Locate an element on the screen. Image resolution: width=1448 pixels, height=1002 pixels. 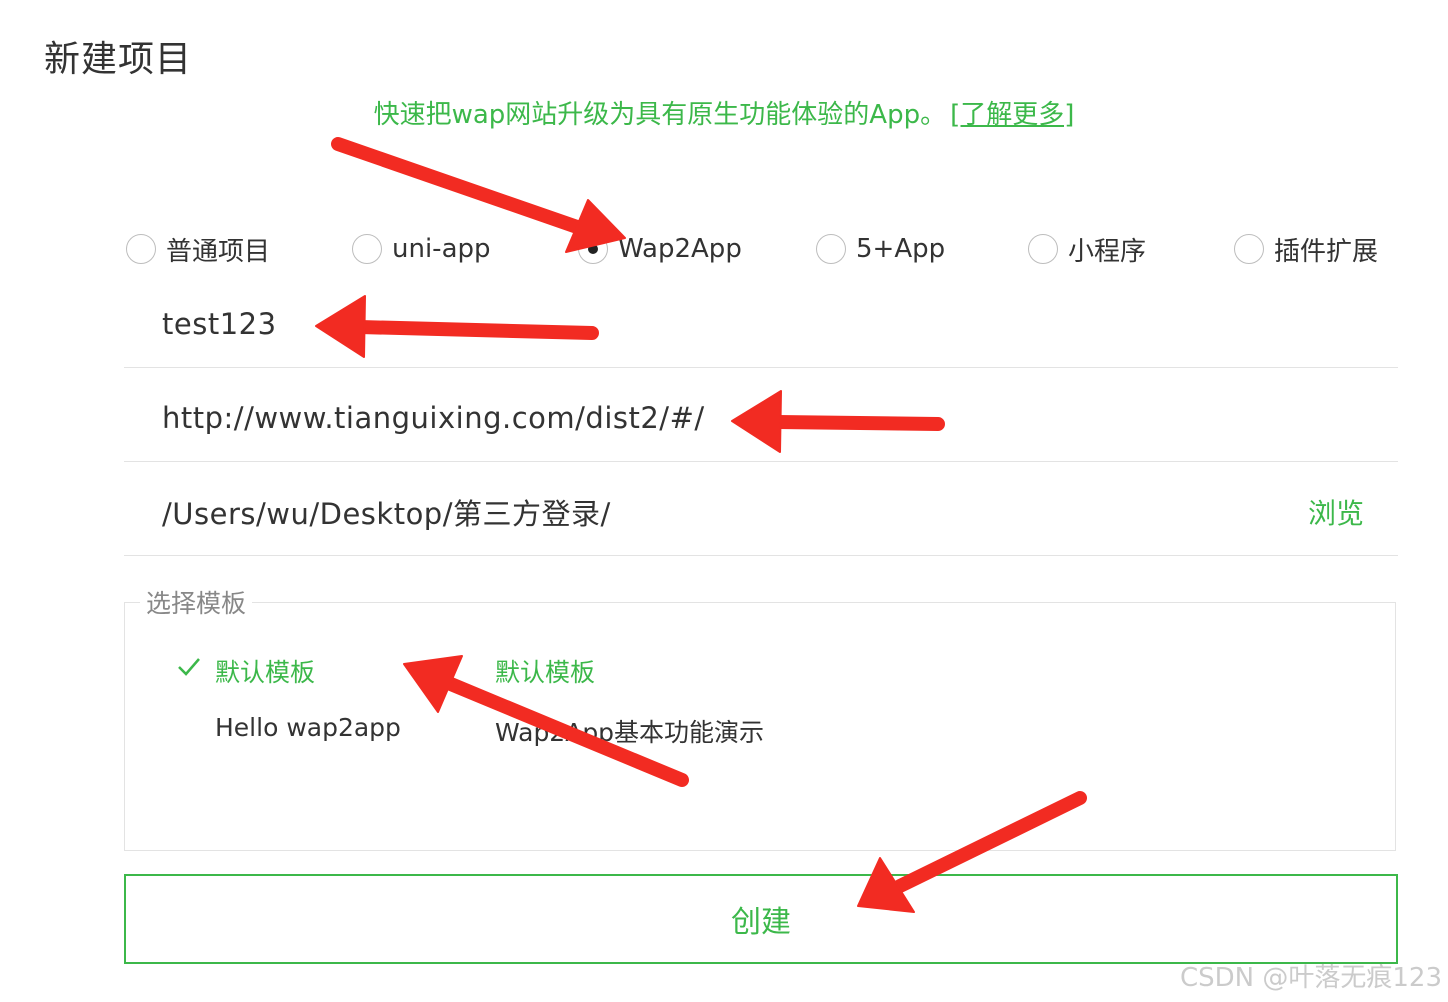
create-button: 创建 is located at coordinates (761, 919).